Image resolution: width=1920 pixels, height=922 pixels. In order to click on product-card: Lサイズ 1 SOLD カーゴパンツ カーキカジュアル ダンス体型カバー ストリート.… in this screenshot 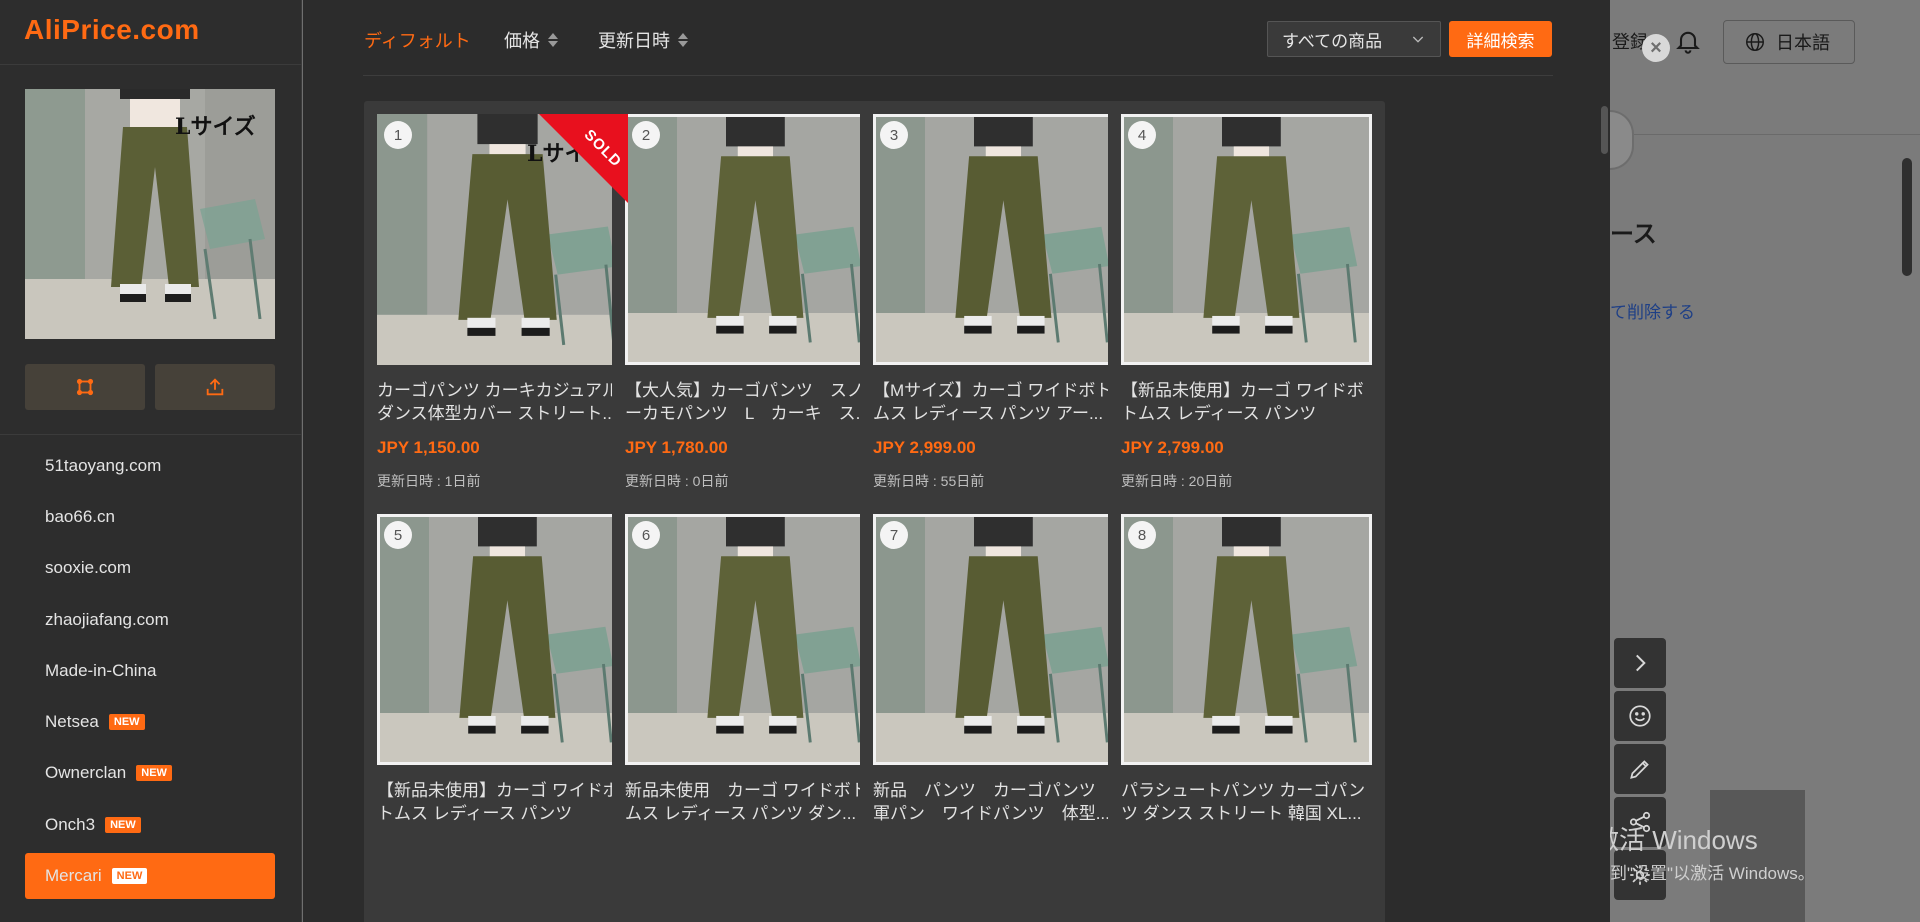, I will do `click(502, 333)`.